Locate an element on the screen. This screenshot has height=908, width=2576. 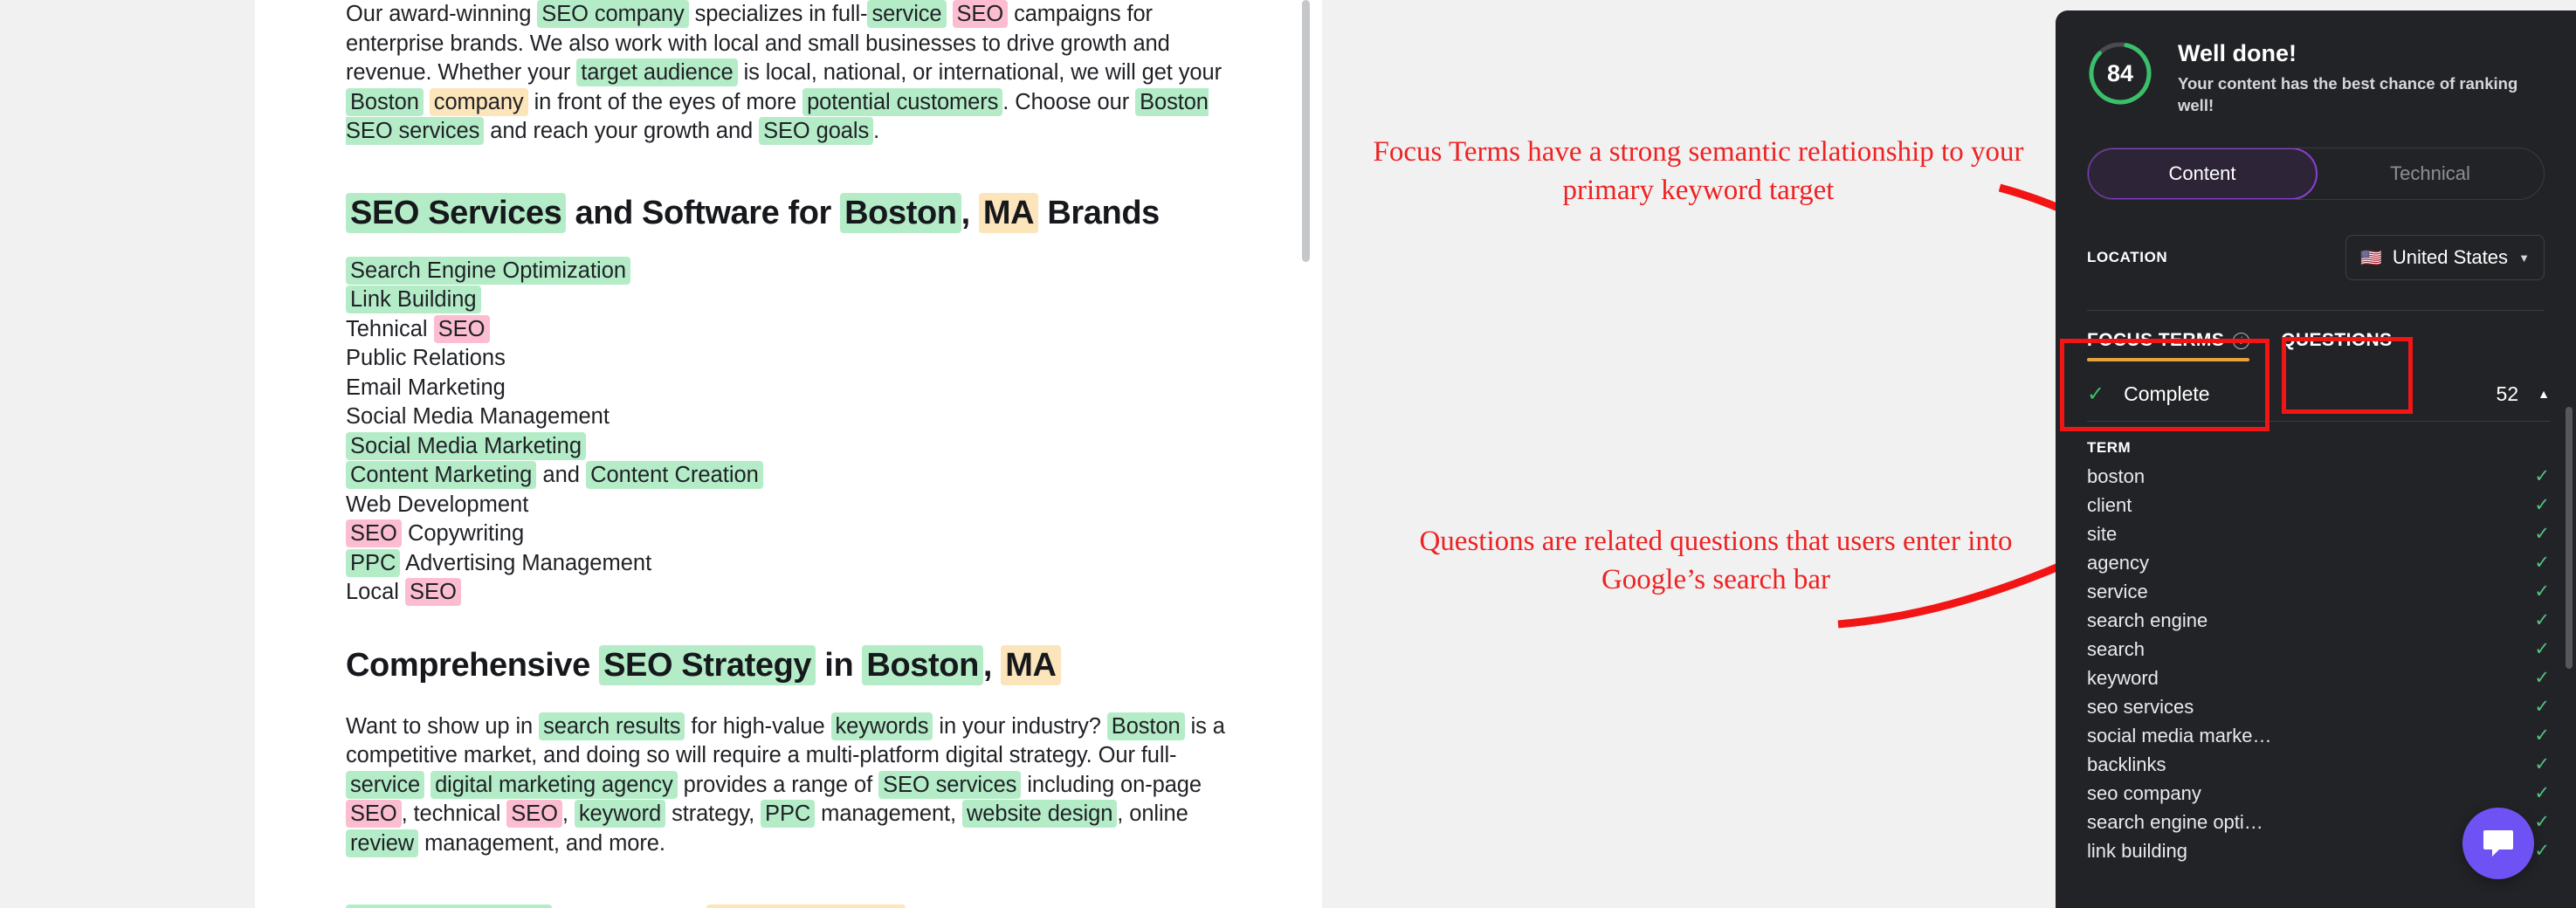
highlighted-term: SEO goals is located at coordinates (816, 131).